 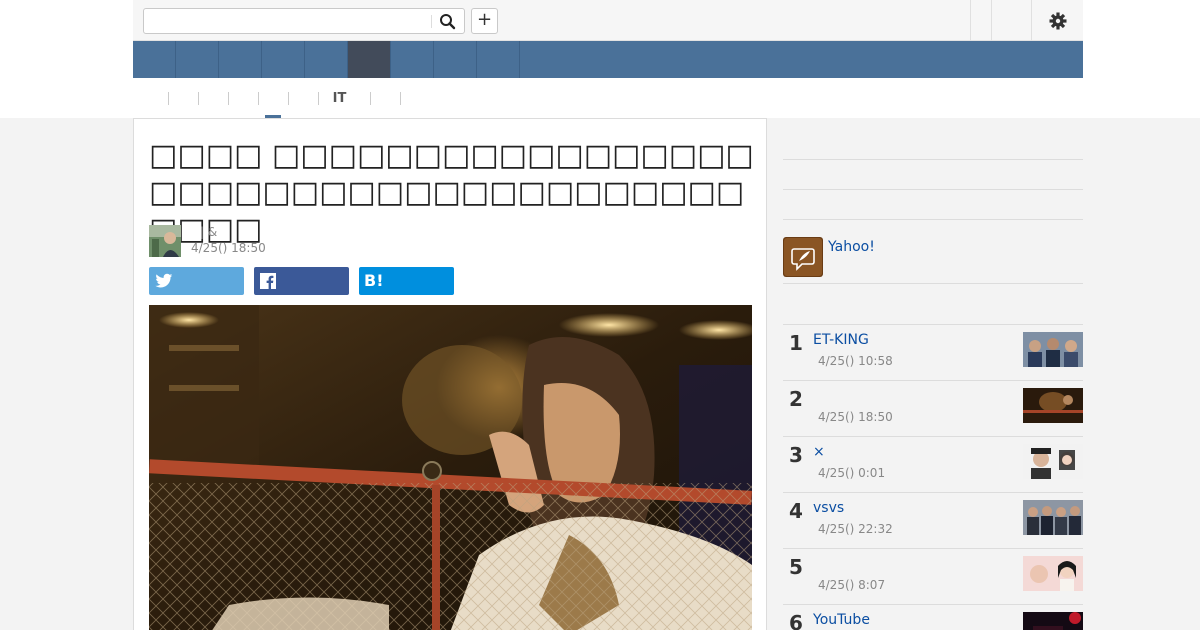 What do you see at coordinates (796, 343) in the screenshot?
I see `rank-number: 1` at bounding box center [796, 343].